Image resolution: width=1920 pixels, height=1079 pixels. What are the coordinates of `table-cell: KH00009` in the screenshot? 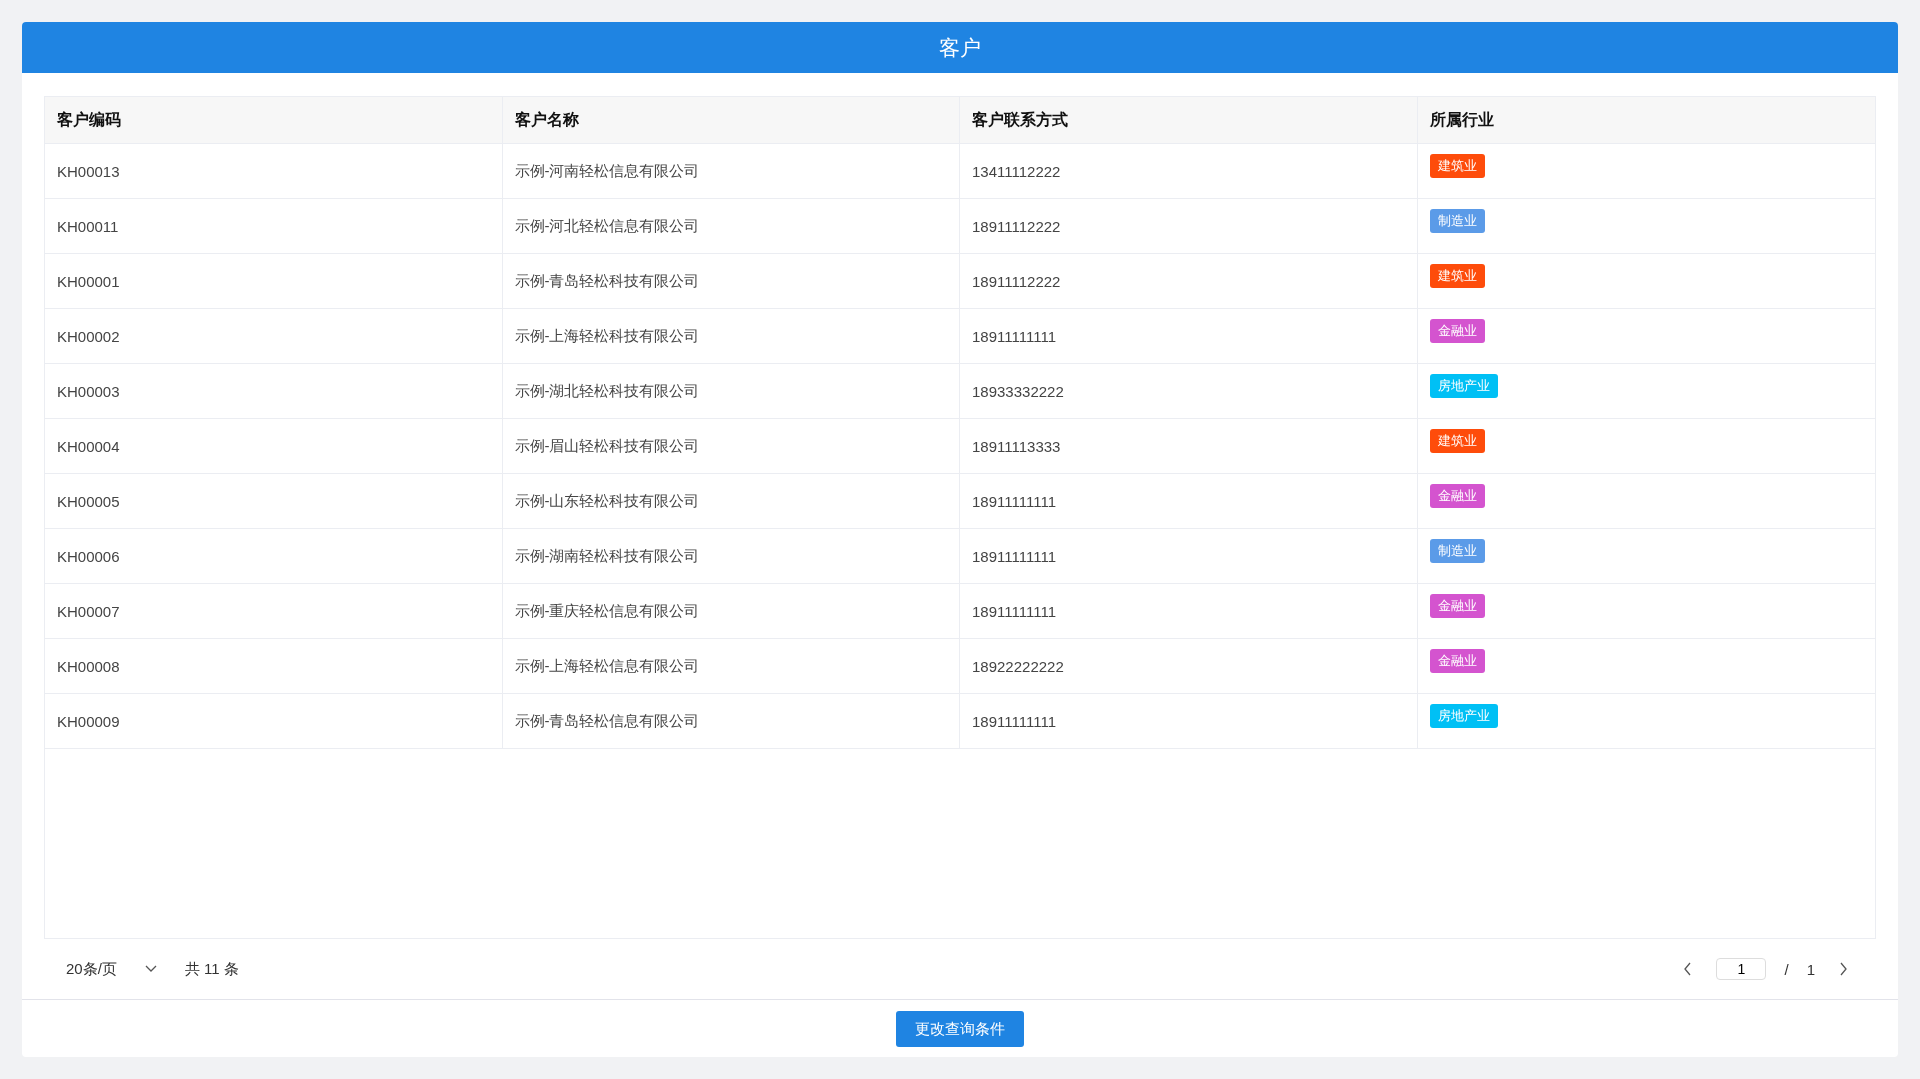 It's located at (274, 721).